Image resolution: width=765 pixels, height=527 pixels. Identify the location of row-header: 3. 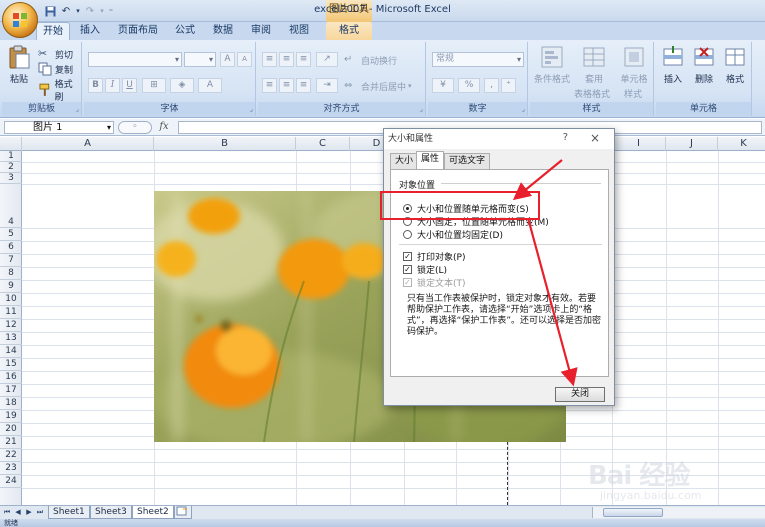
(11, 178).